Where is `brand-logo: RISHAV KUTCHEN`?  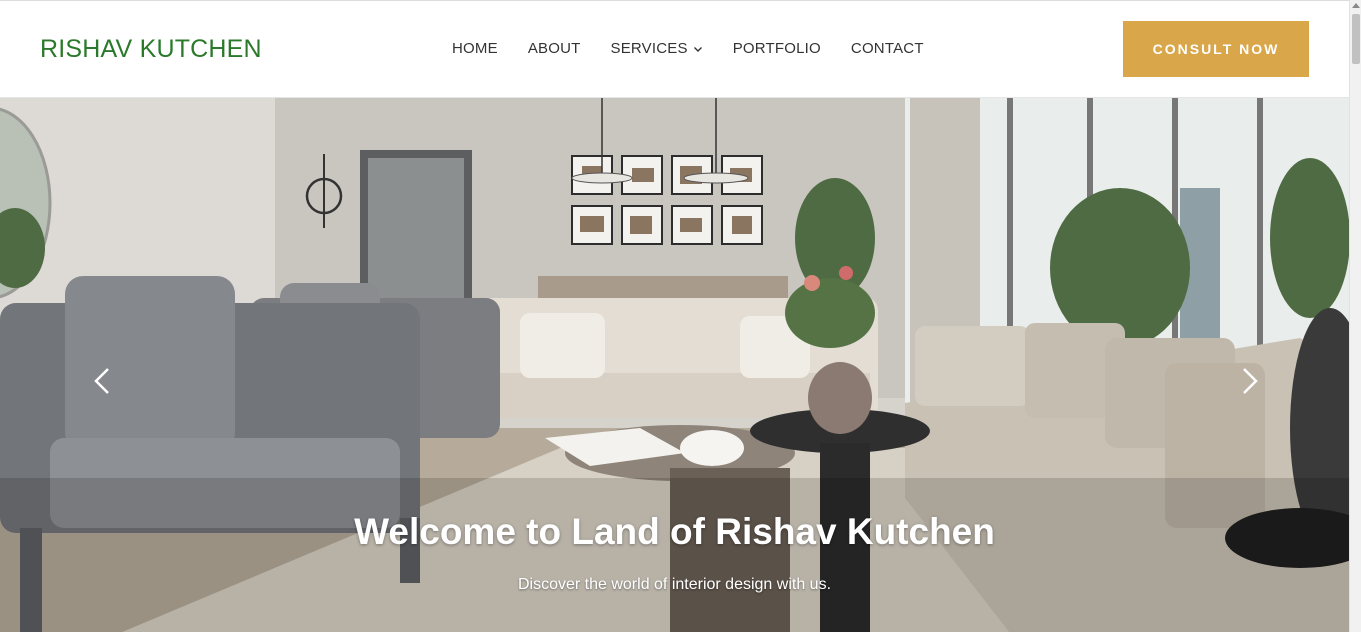
brand-logo: RISHAV KUTCHEN is located at coordinates (151, 49).